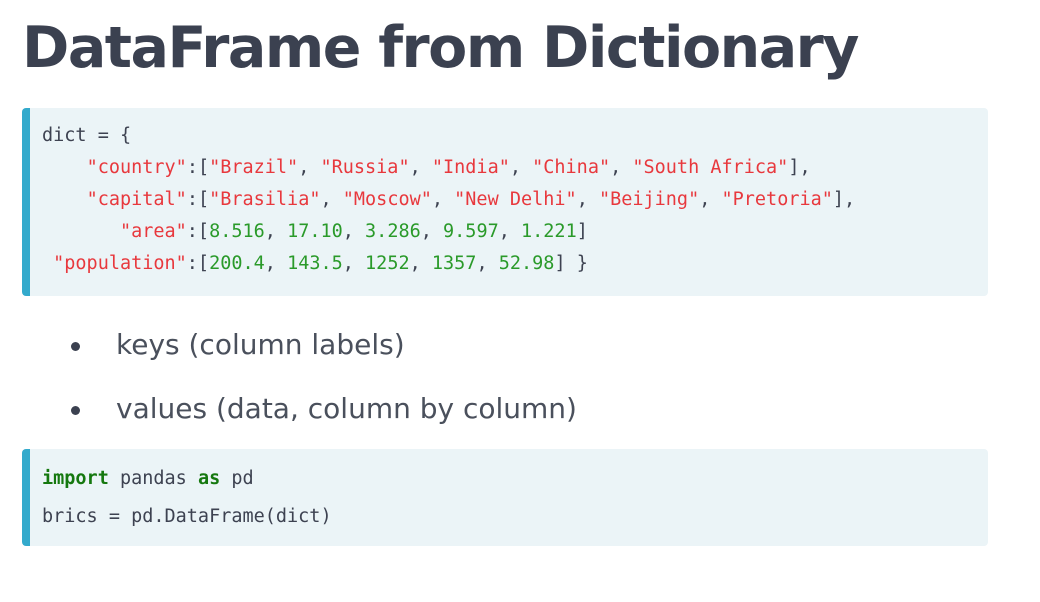 This screenshot has width=1040, height=602. I want to click on code-string: "New Delhi", so click(515, 199).